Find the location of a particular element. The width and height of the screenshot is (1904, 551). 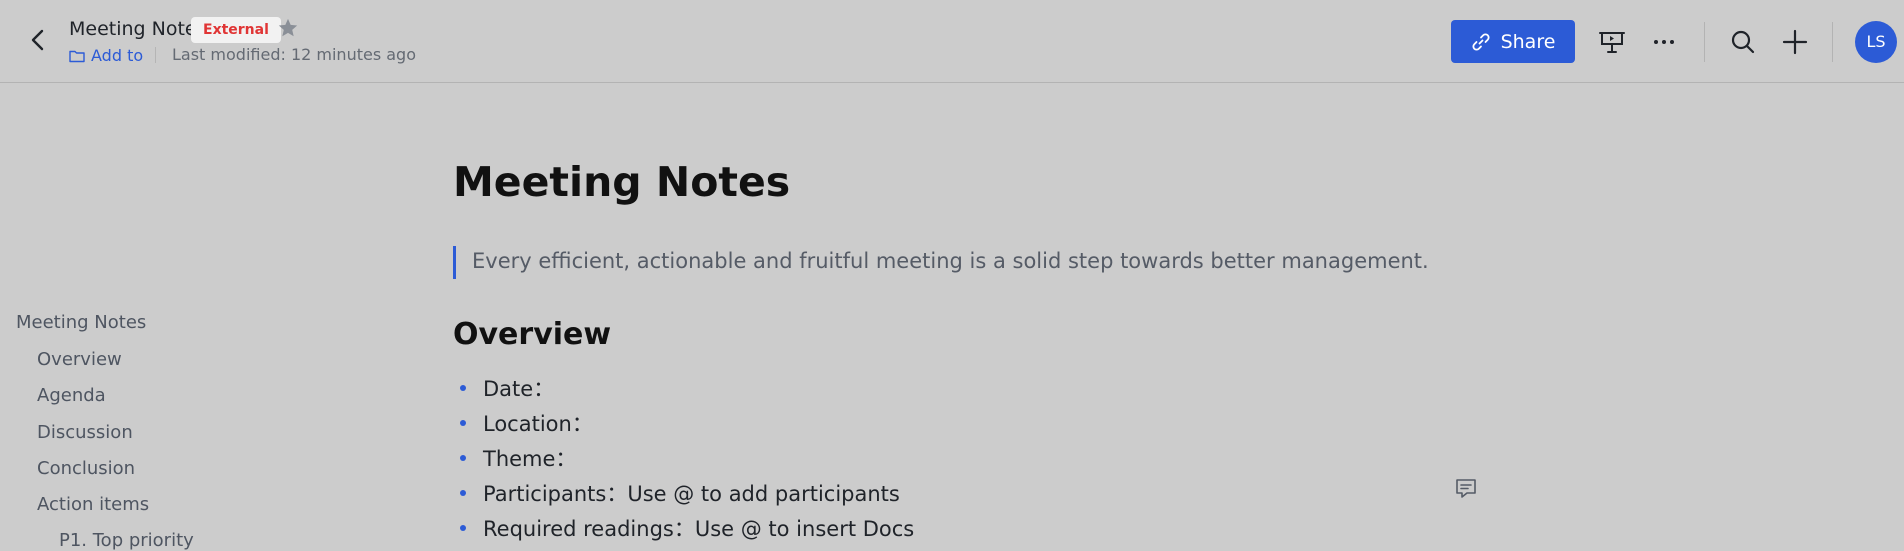

outline-item-meeting-notes: Meeting Notes is located at coordinates (81, 322).